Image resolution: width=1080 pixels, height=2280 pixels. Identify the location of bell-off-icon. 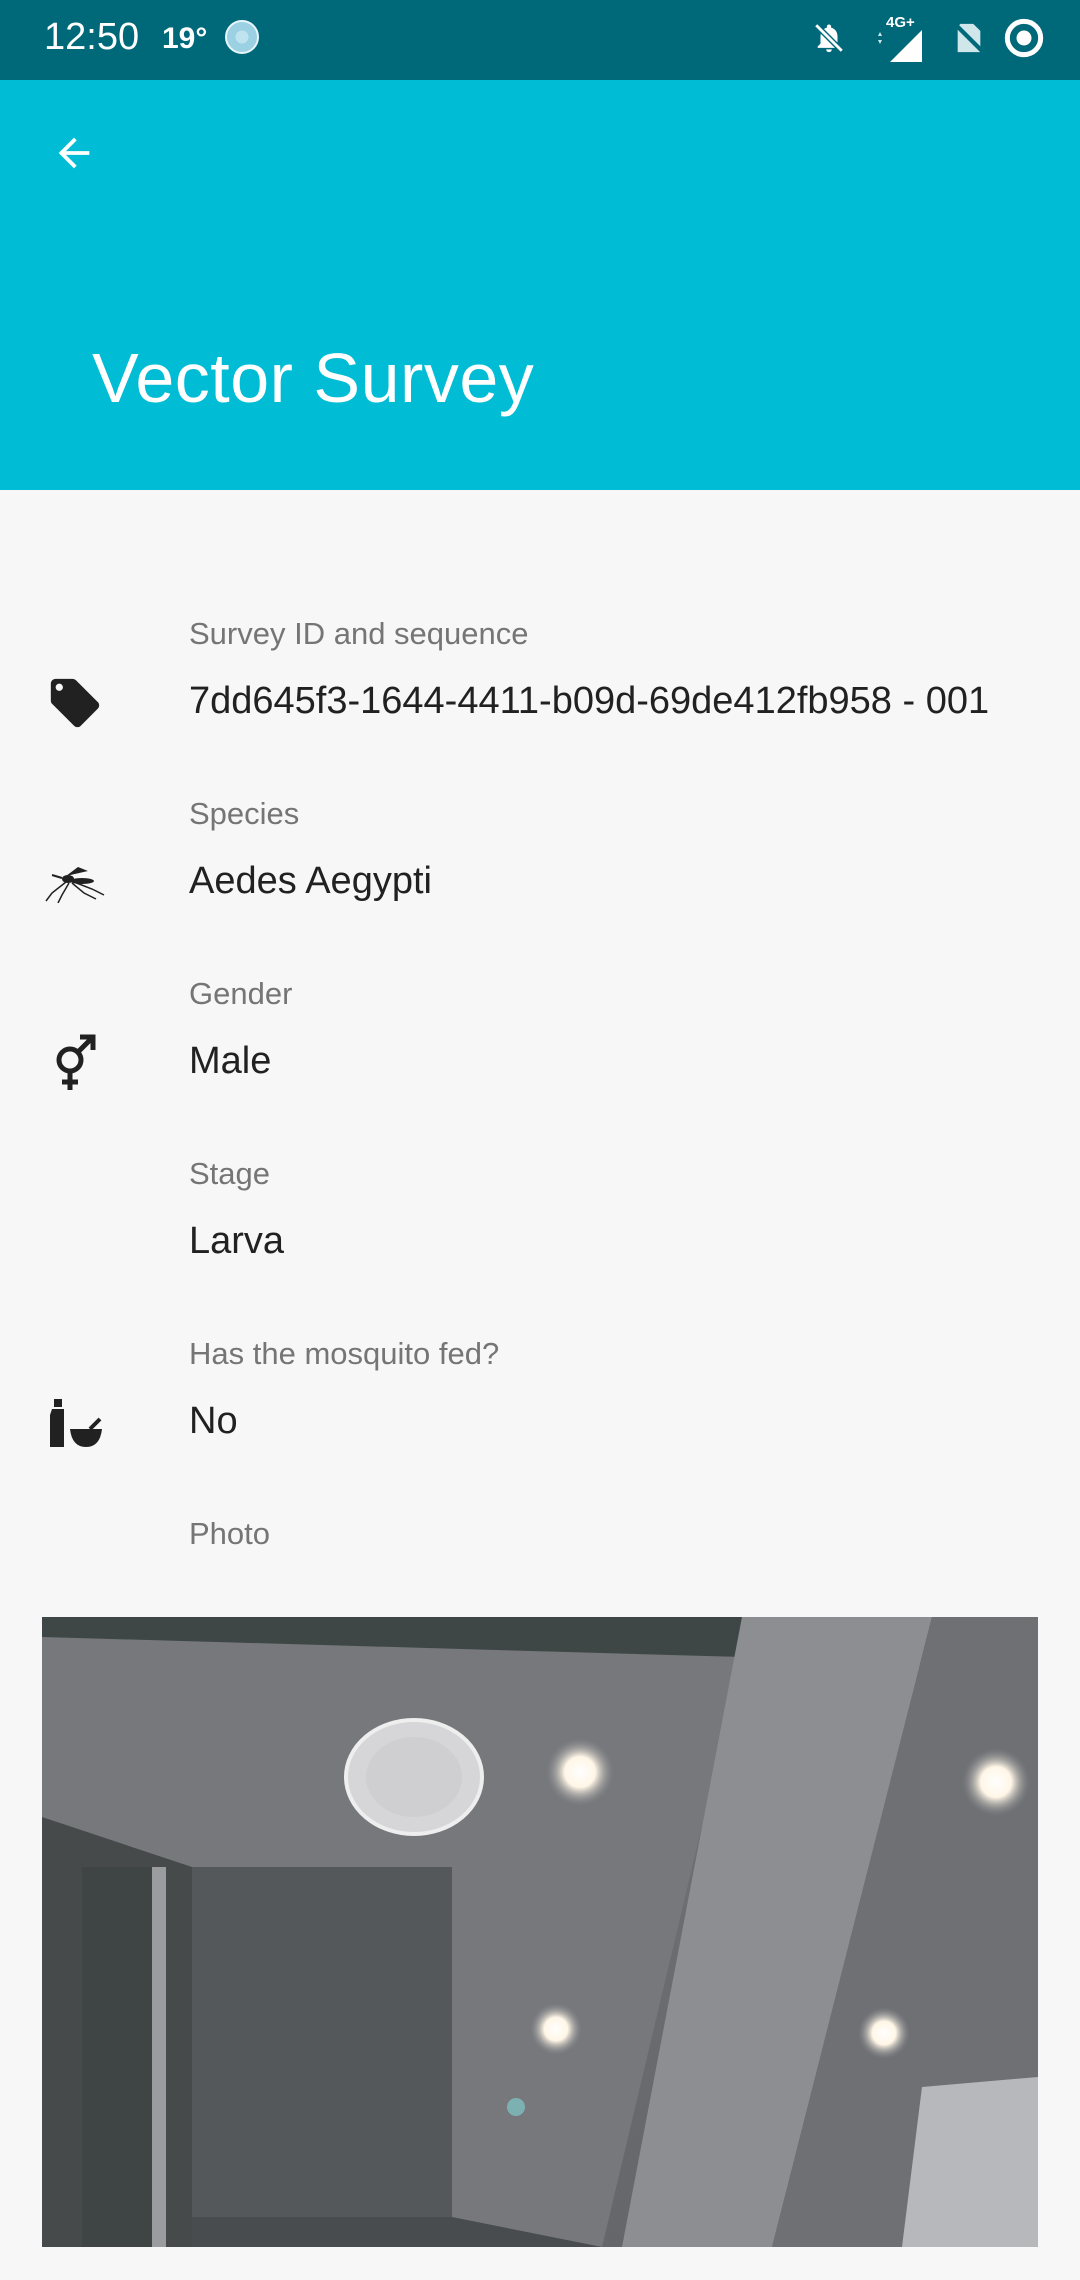
(829, 40).